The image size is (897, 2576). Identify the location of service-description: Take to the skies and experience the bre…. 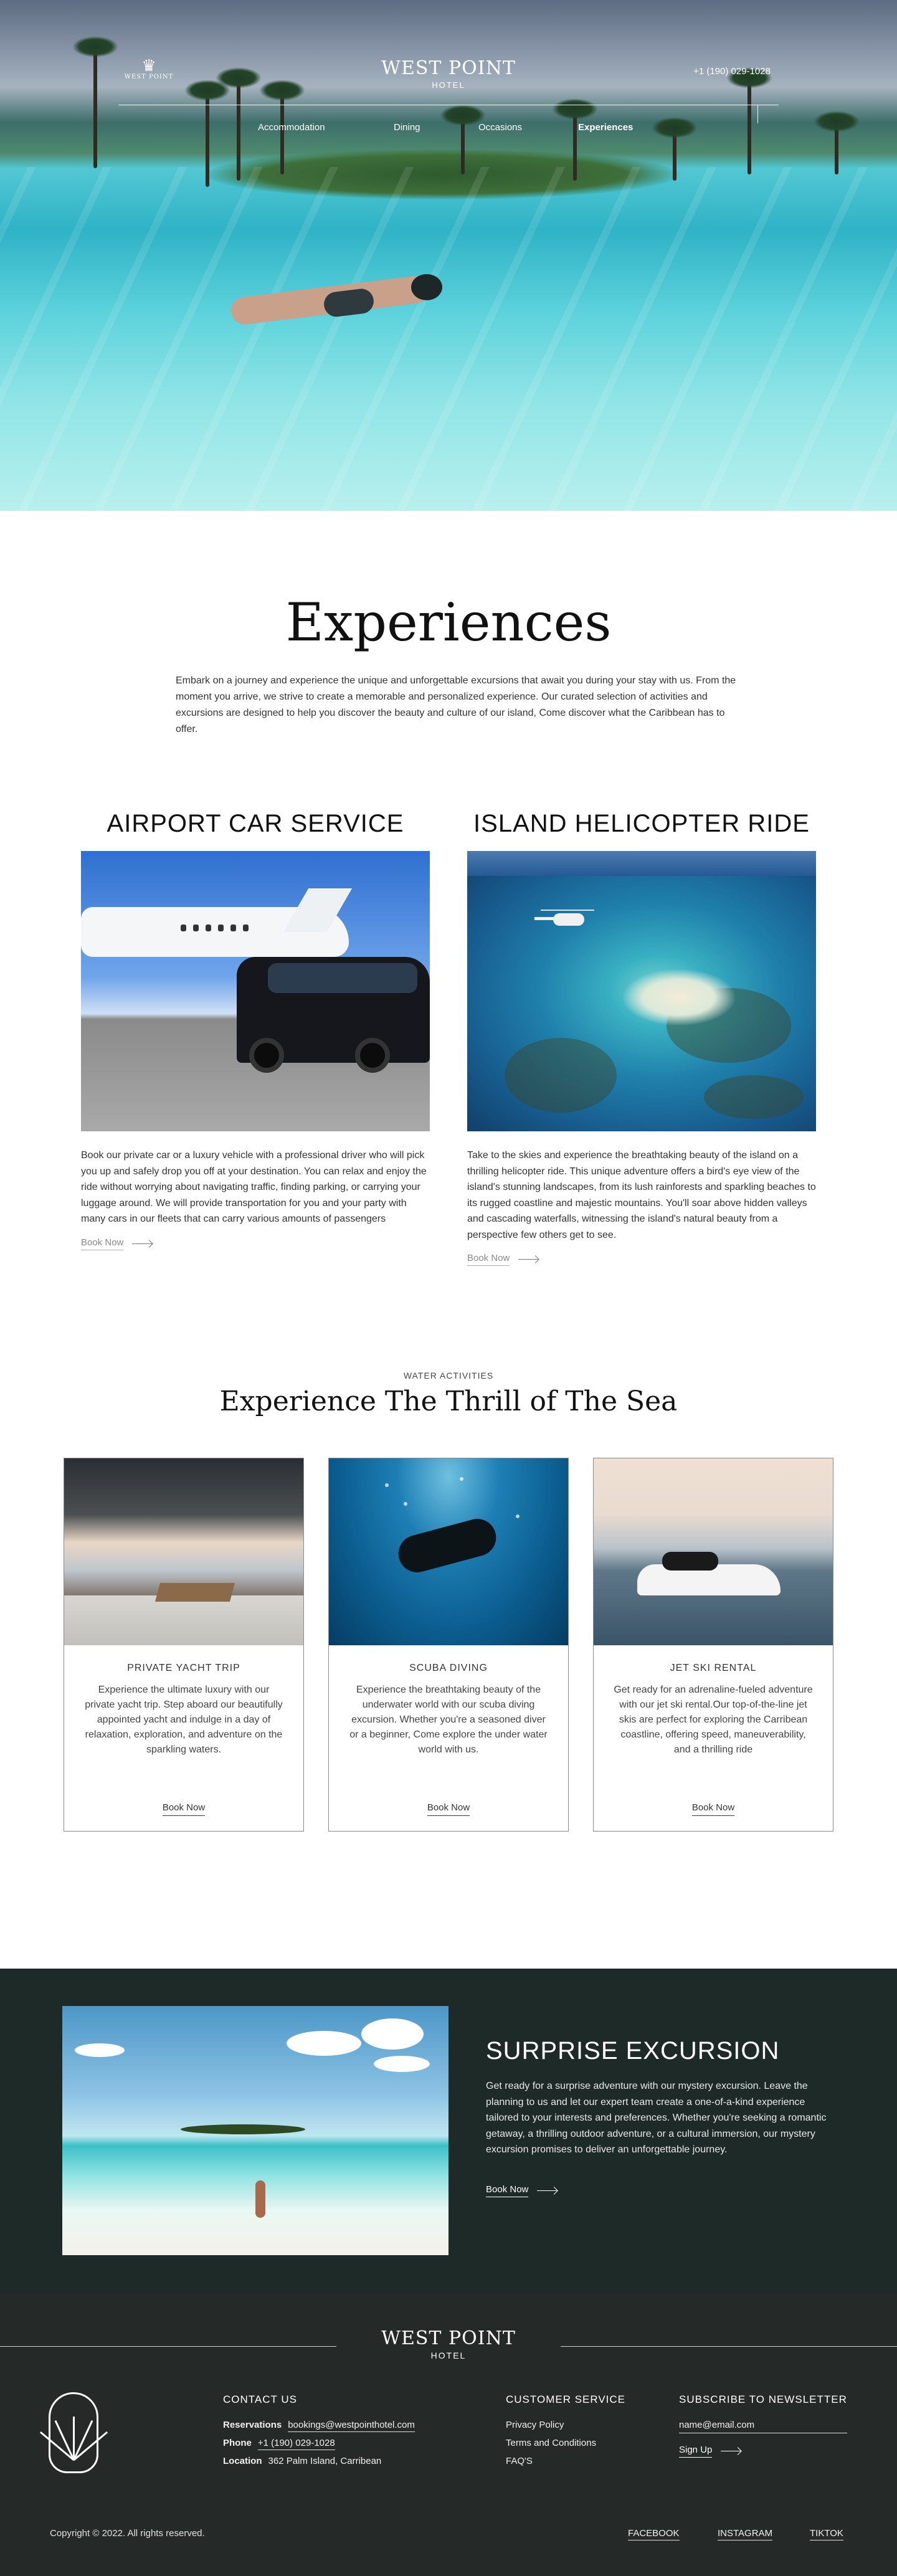
(641, 1195).